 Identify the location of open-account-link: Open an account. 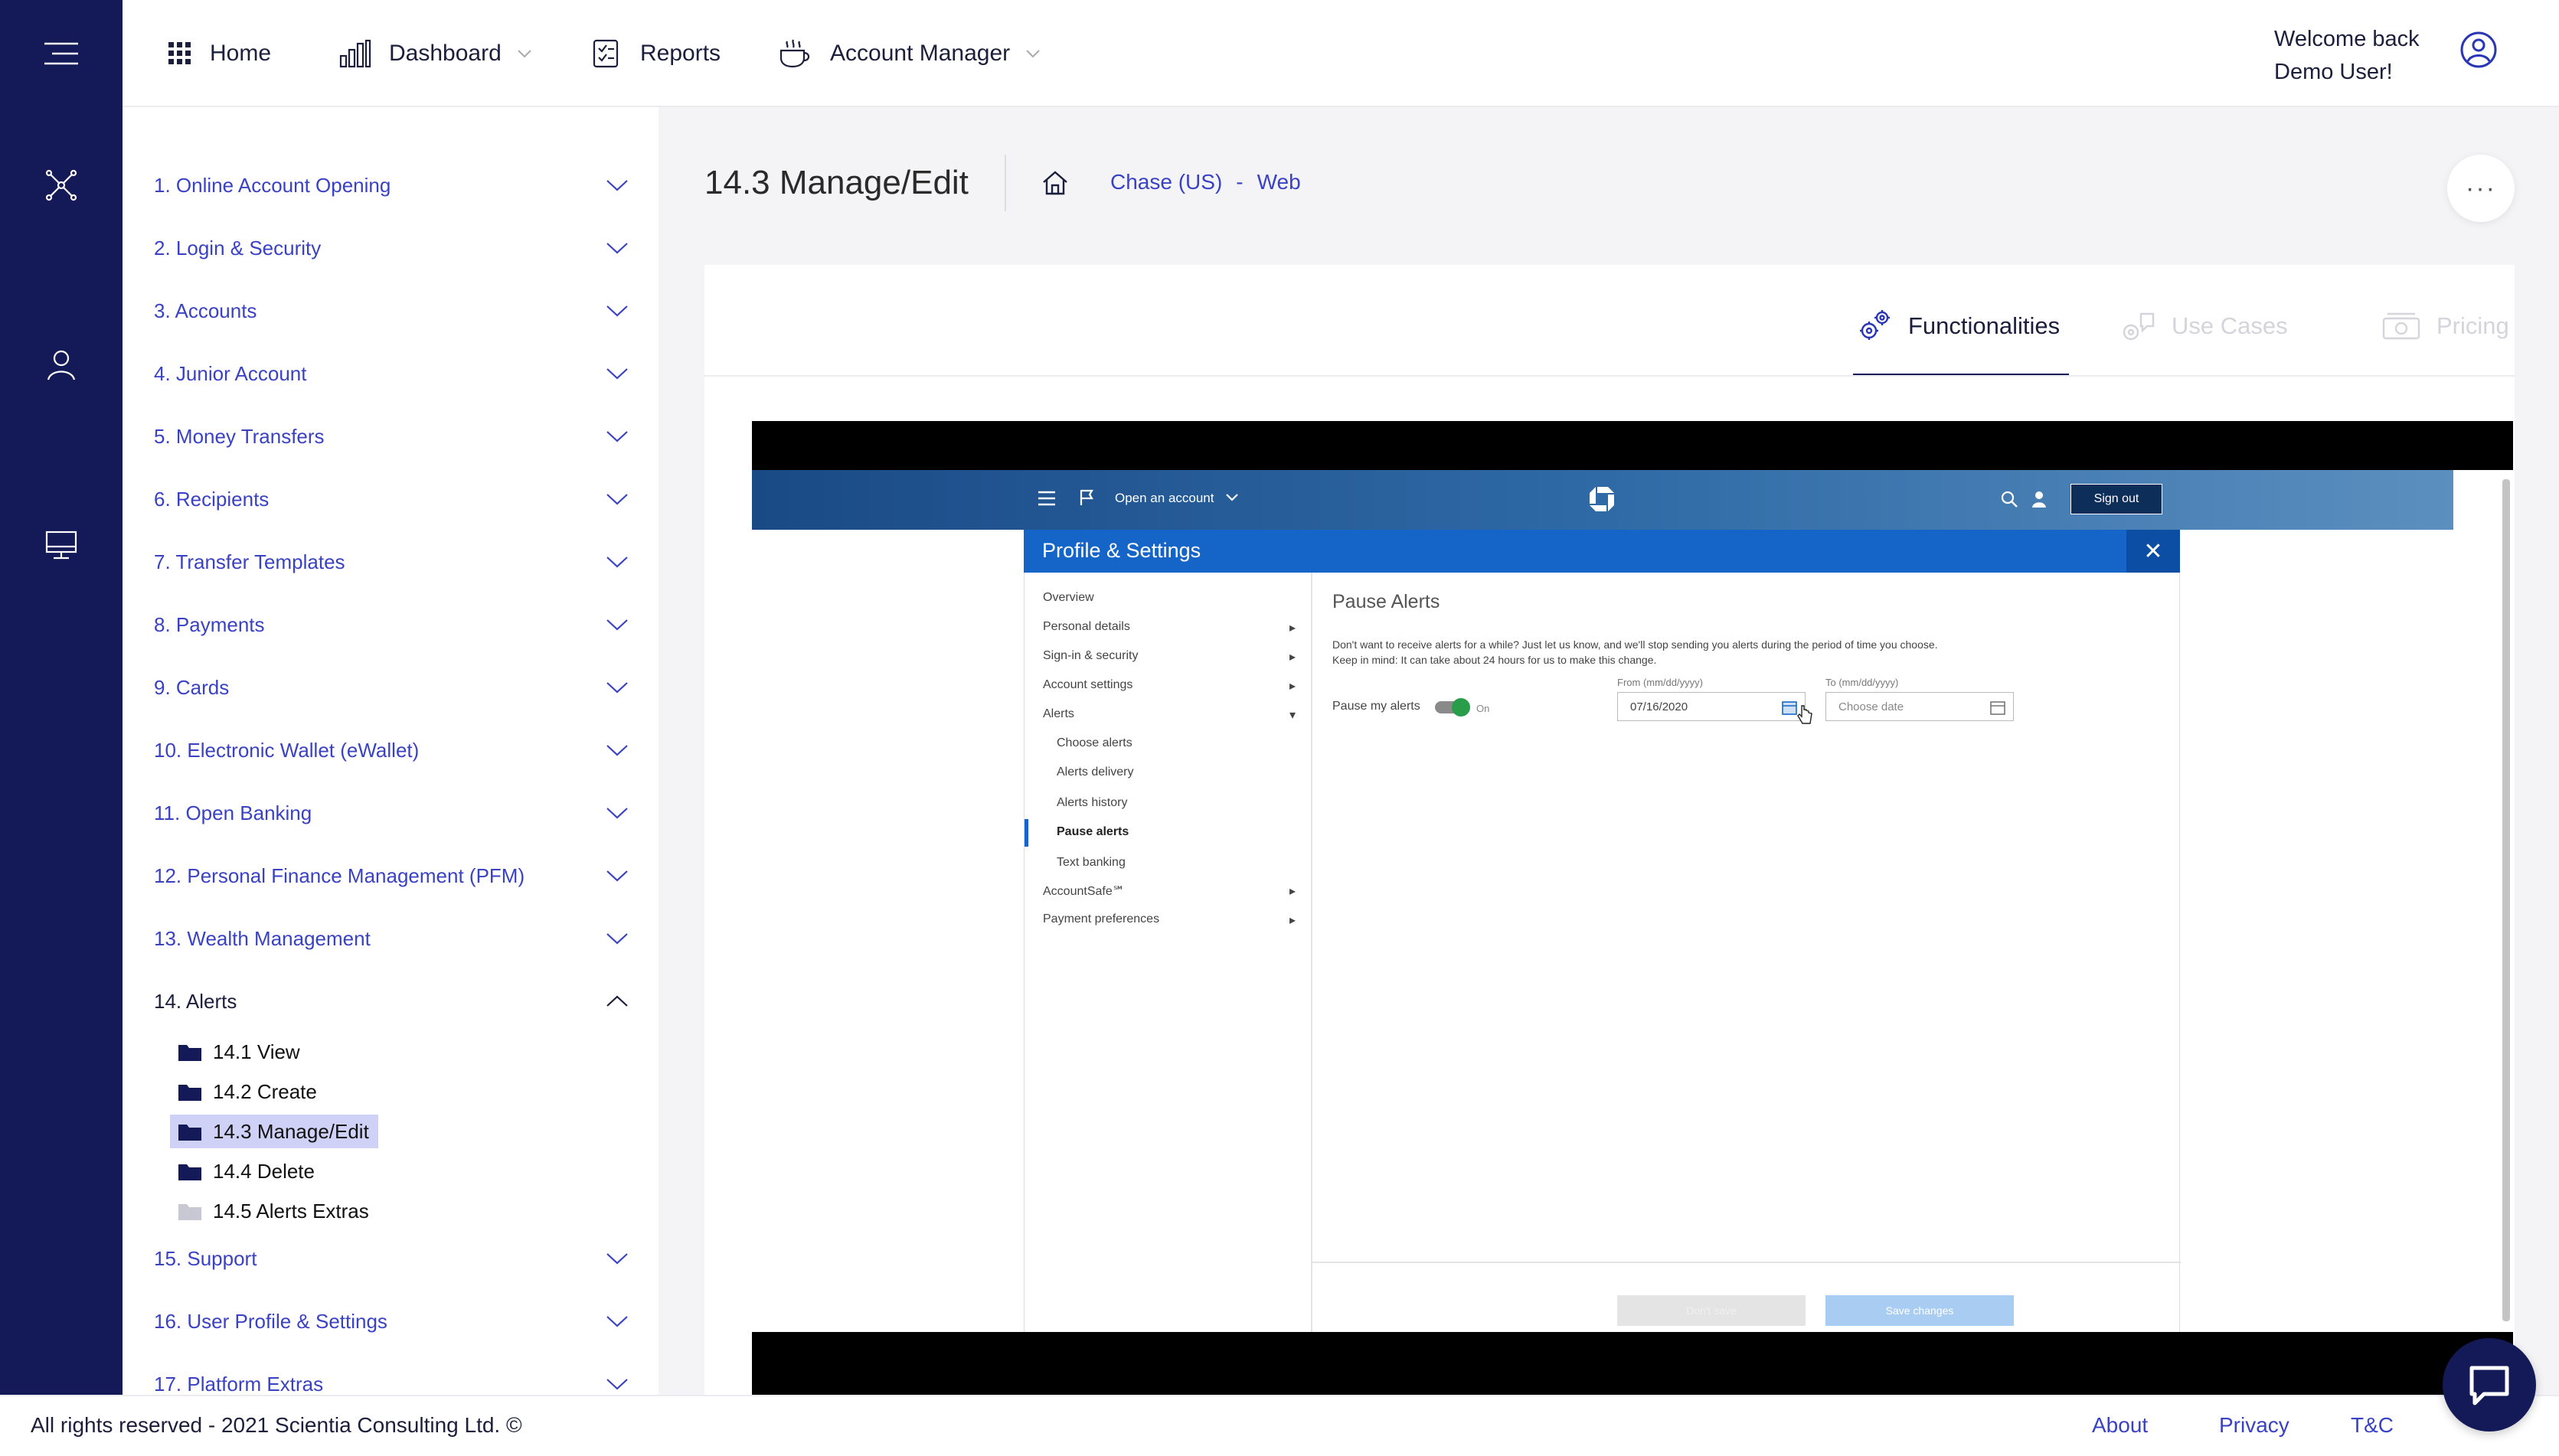
(1164, 499).